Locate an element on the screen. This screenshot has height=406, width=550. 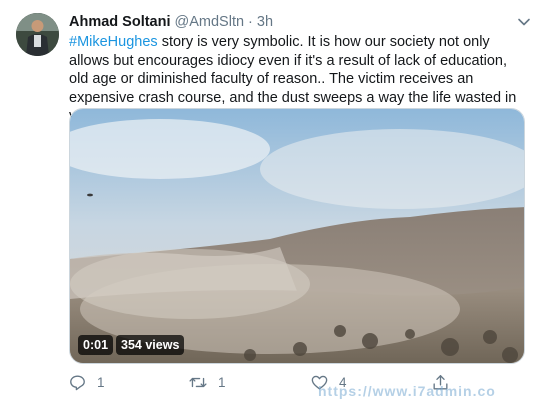
tweet-header: Ahmad Soltani @AmdSltn · 3h is located at coordinates (171, 22).